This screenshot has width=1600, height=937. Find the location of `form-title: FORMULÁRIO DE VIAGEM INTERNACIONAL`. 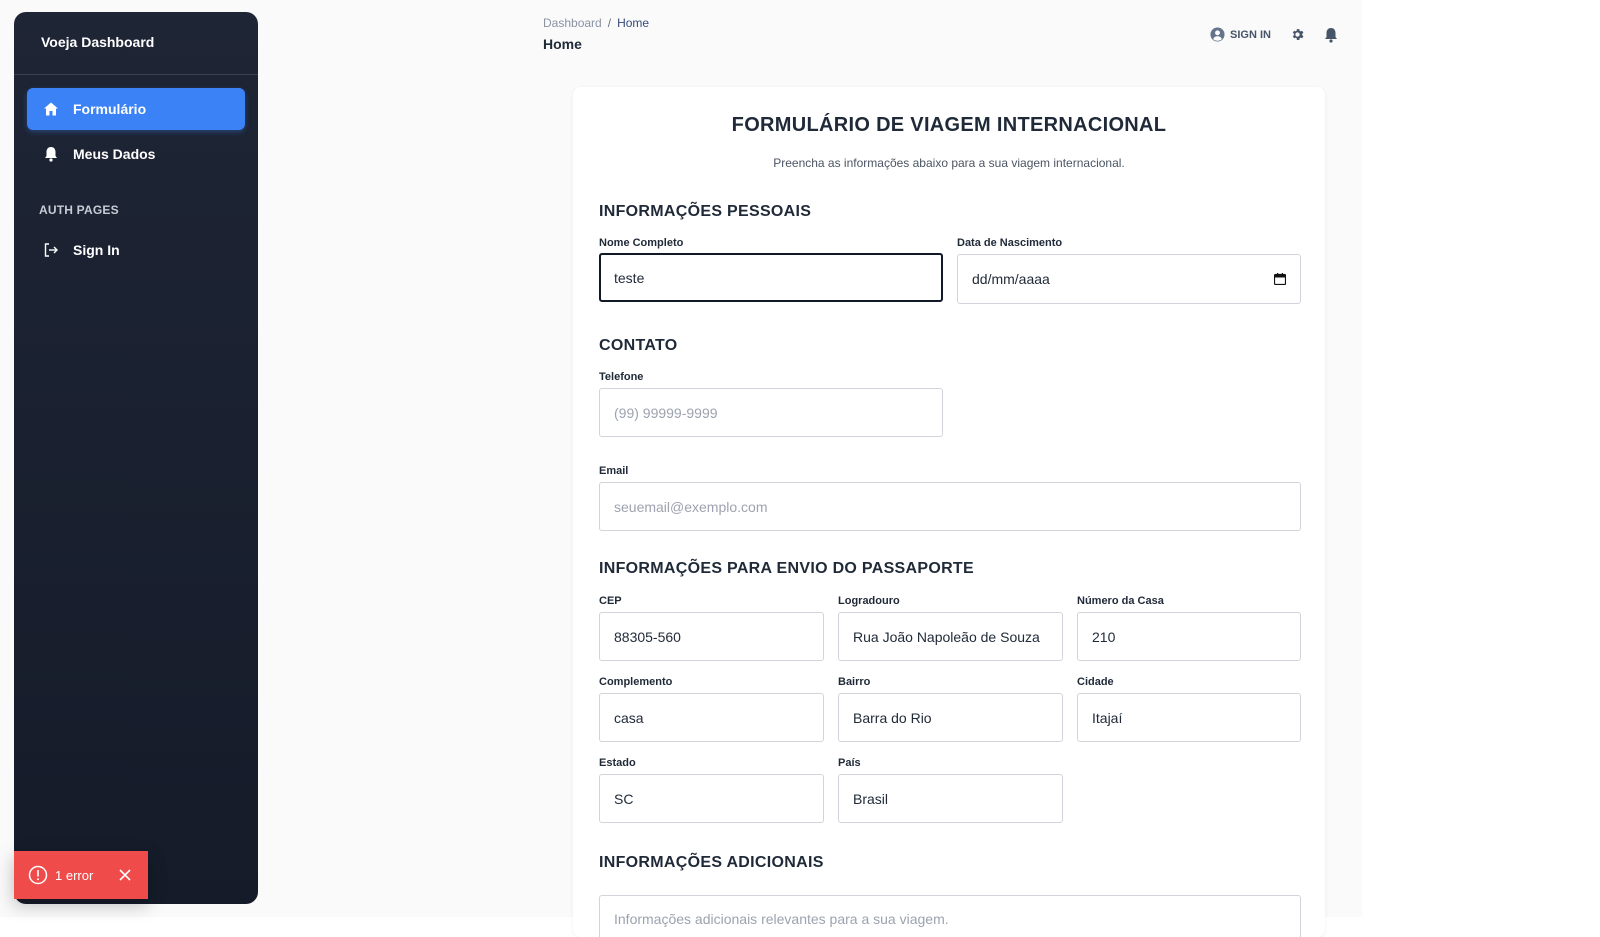

form-title: FORMULÁRIO DE VIAGEM INTERNACIONAL is located at coordinates (949, 125).